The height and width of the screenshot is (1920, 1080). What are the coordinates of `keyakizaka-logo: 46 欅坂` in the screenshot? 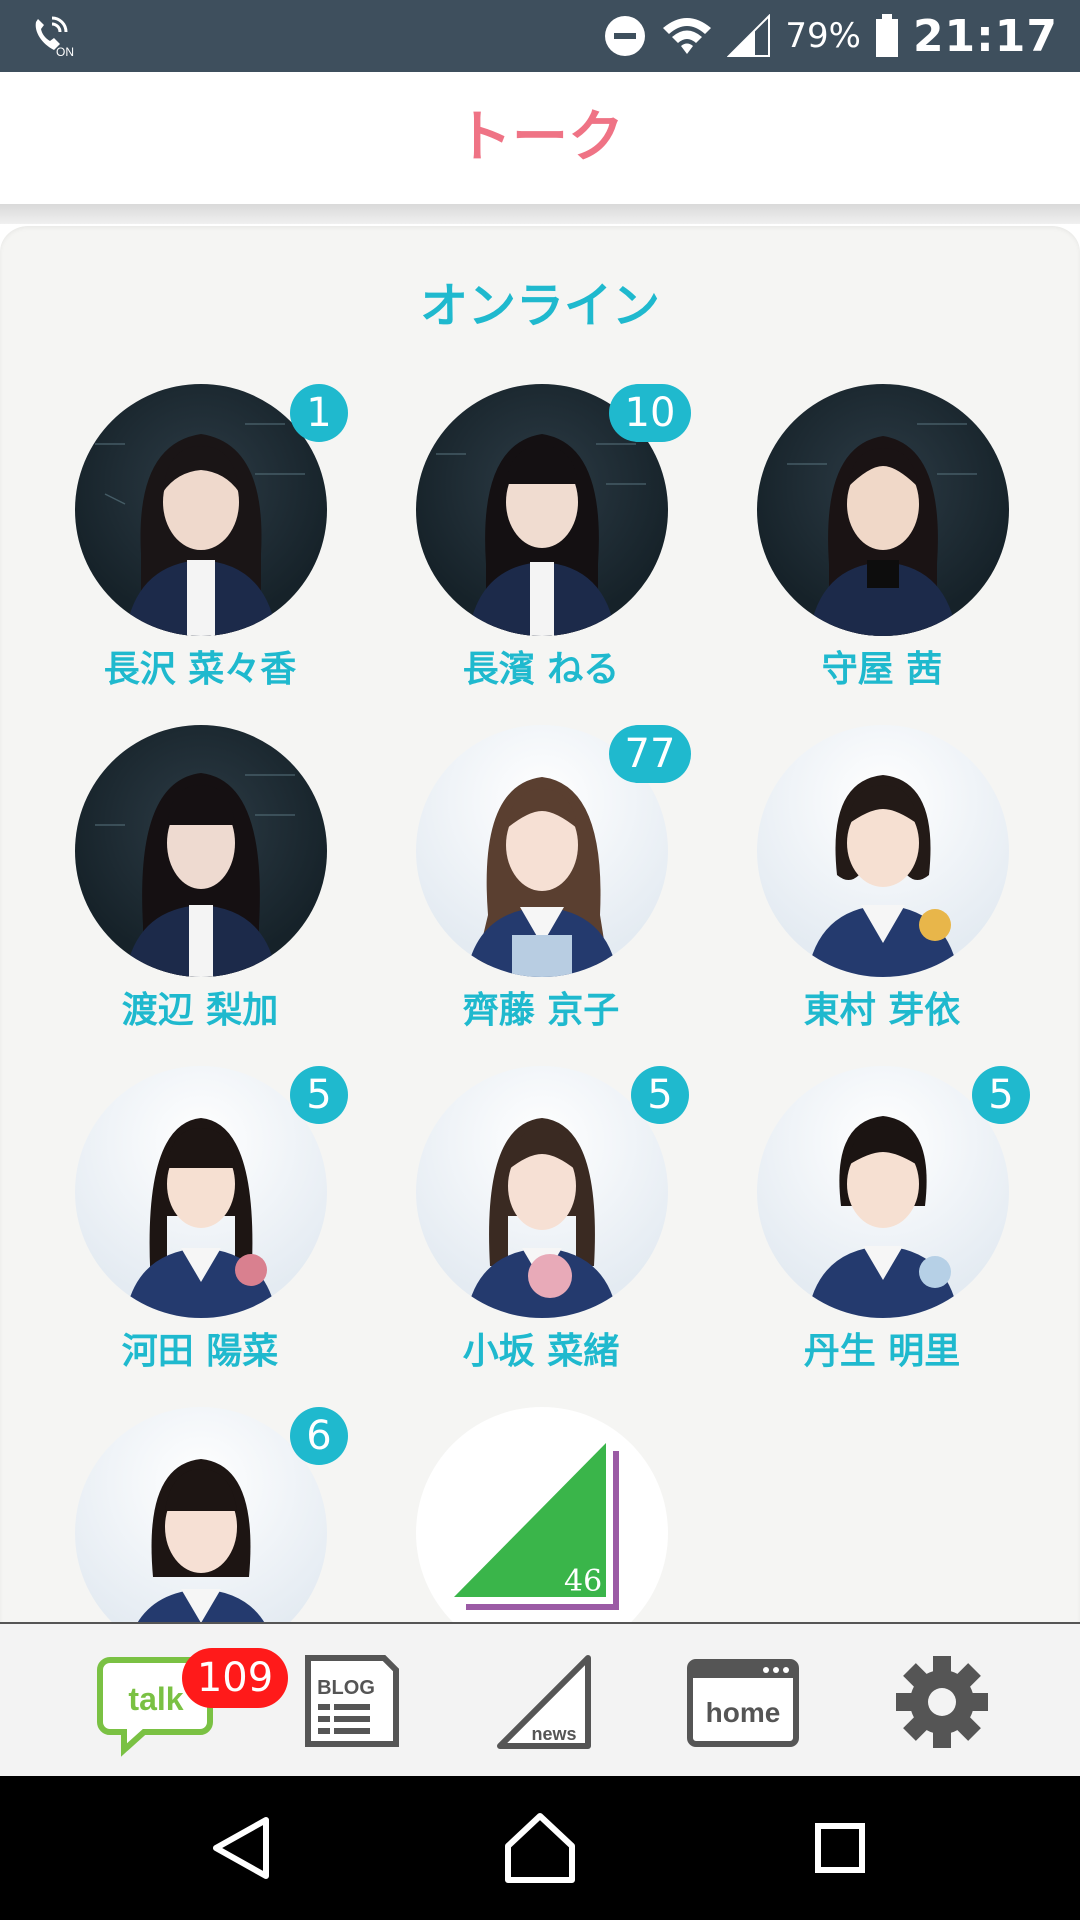 It's located at (542, 1515).